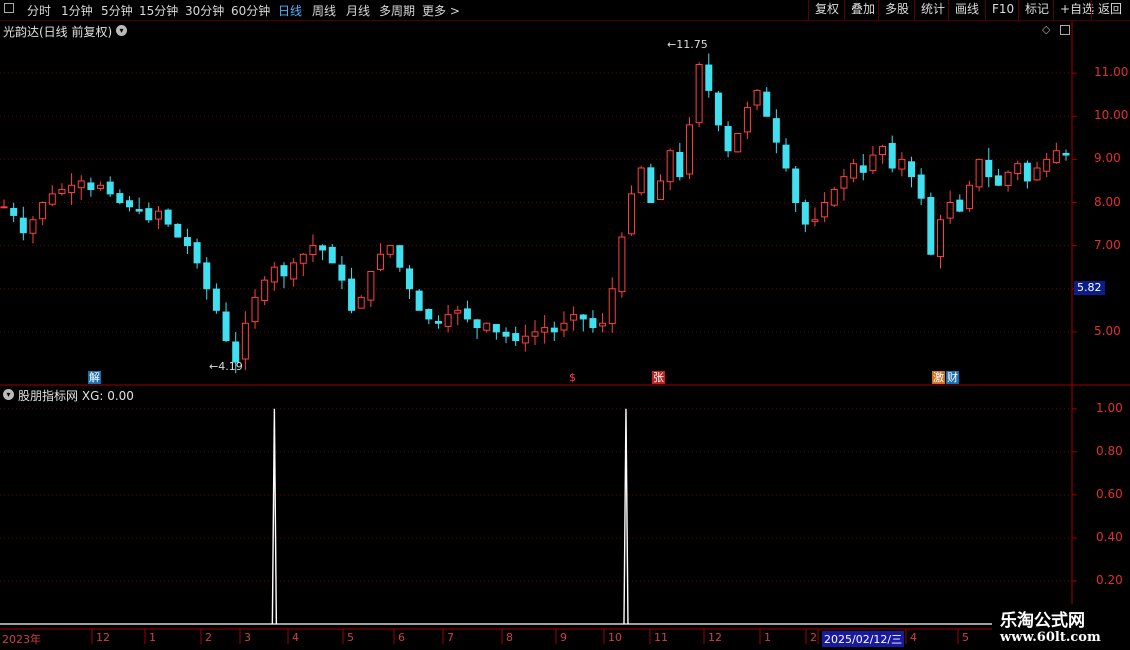 This screenshot has height=650, width=1130. I want to click on date-axis-label: 7, so click(450, 637).